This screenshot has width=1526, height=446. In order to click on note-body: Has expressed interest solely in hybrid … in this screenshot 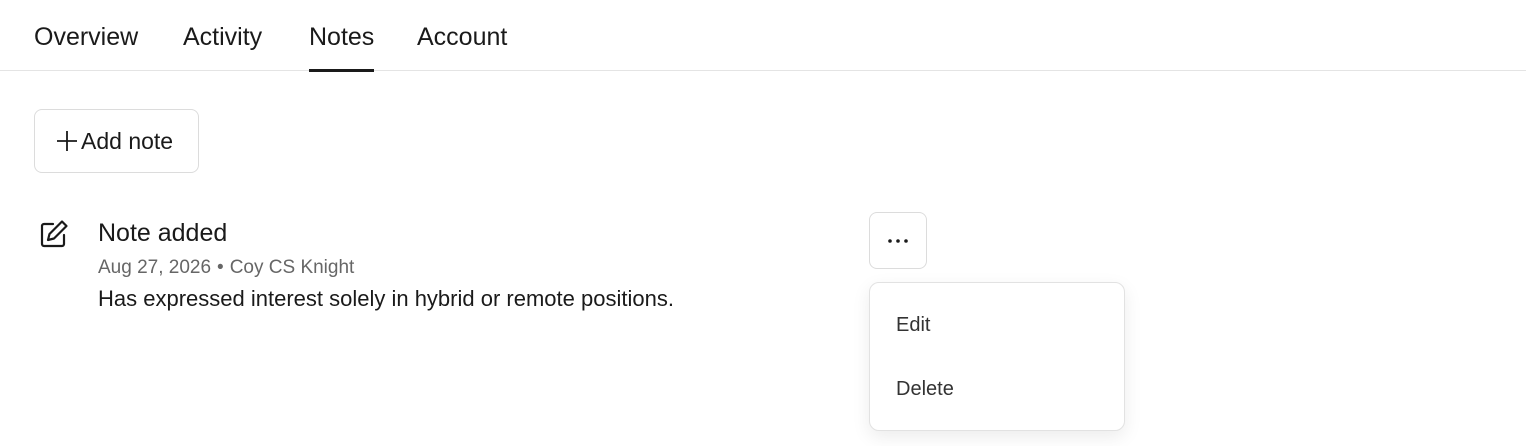, I will do `click(386, 298)`.